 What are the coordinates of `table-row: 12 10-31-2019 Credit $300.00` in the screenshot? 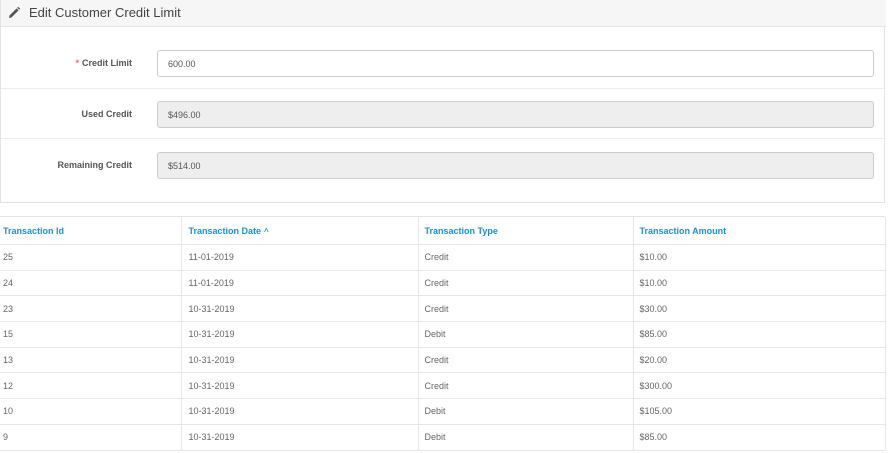 It's located at (443, 386).